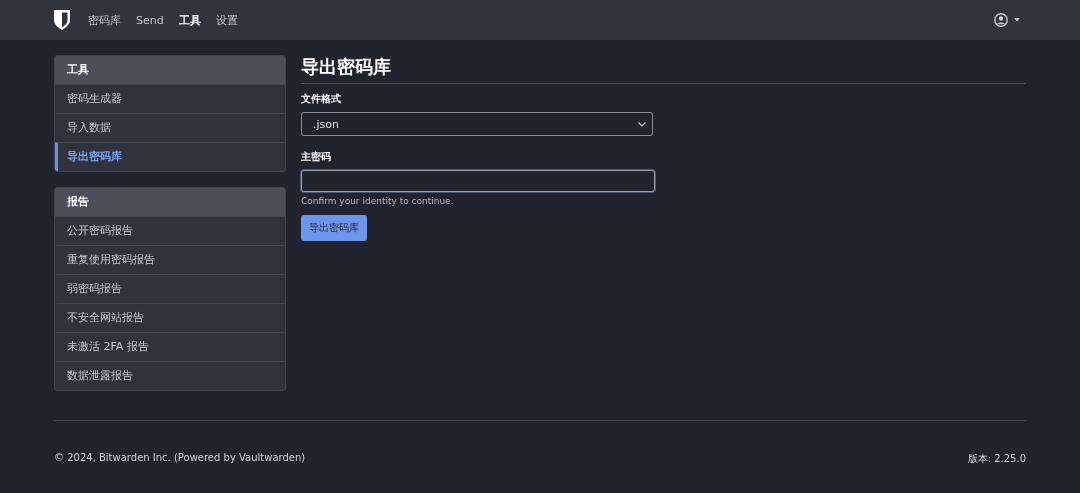 This screenshot has height=493, width=1080. Describe the element at coordinates (226, 20) in the screenshot. I see `nav-link: 设置` at that location.